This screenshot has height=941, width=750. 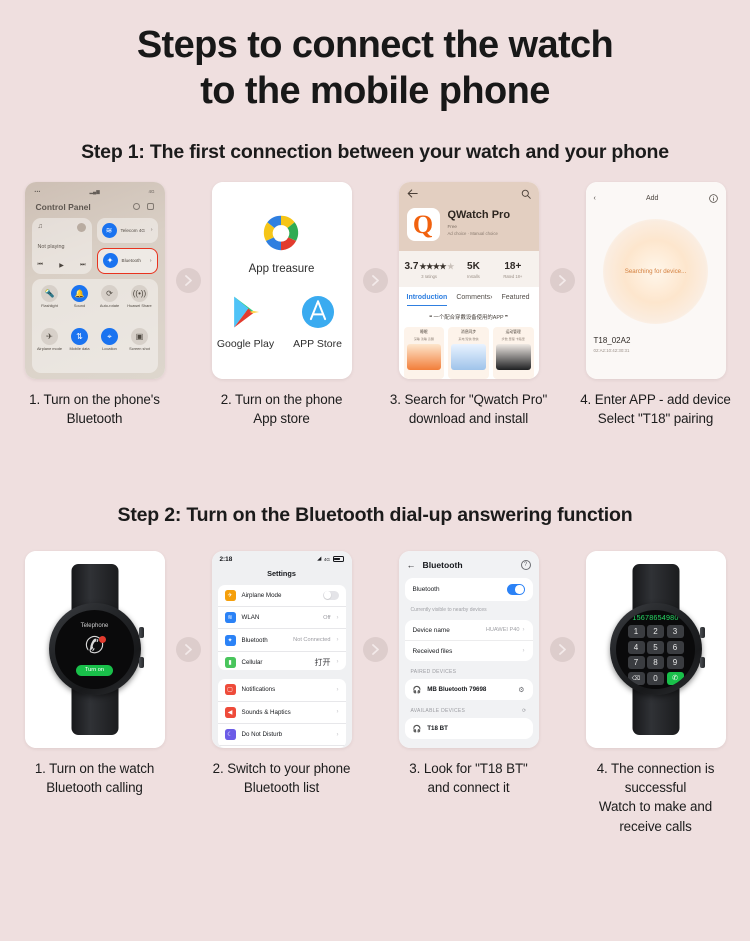 I want to click on notifications-icon: ▢, so click(x=230, y=690).